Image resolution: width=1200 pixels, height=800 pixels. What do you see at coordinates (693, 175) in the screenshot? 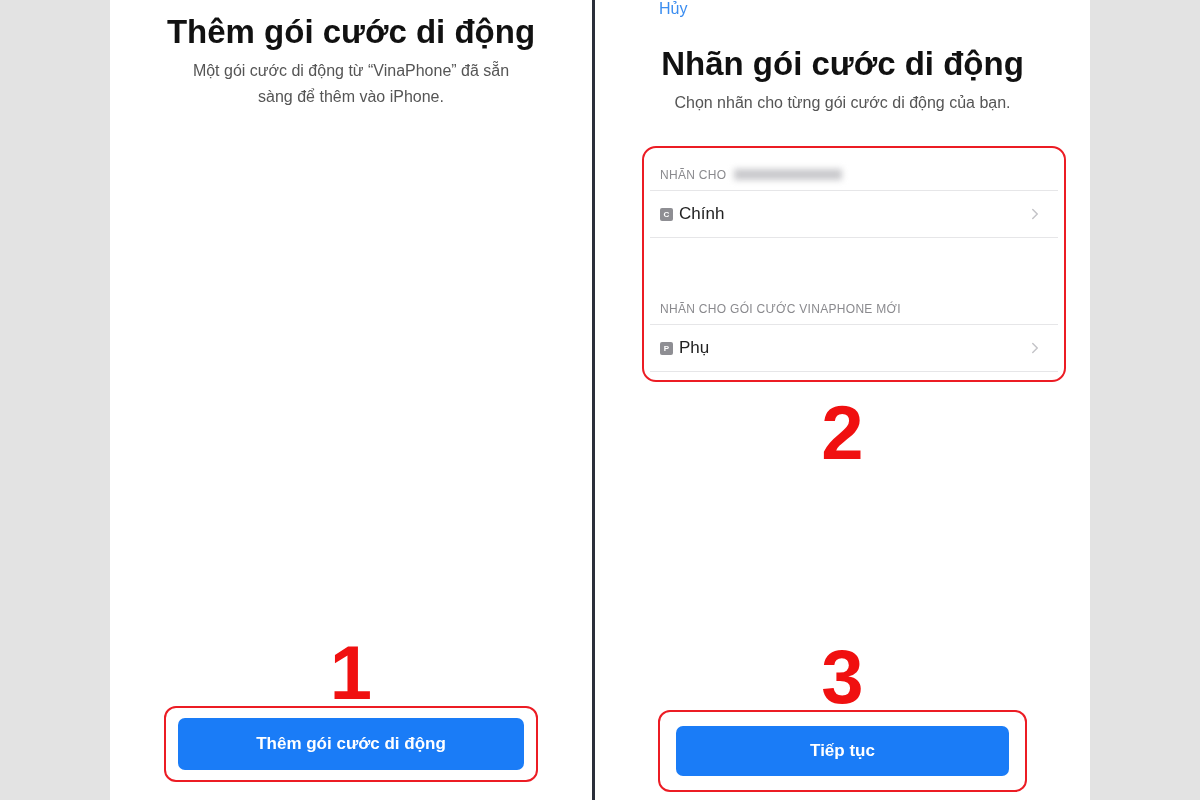
I see `section-header: NHÃN CHO` at bounding box center [693, 175].